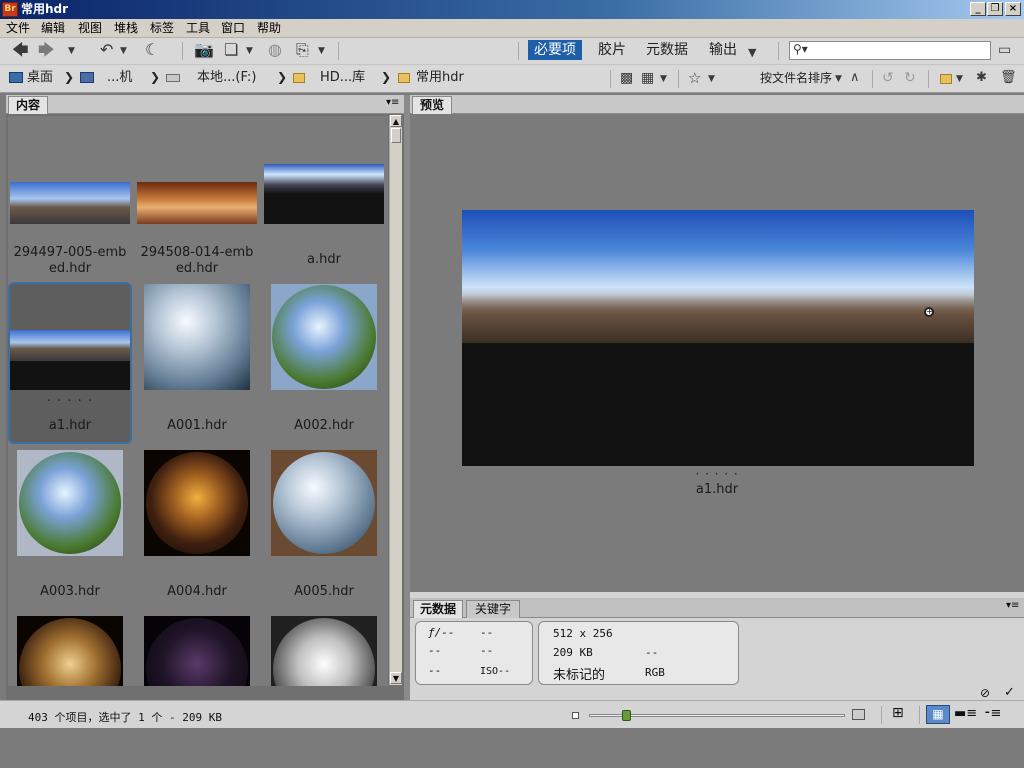  I want to click on rotate-right-icon: ↻, so click(910, 78).